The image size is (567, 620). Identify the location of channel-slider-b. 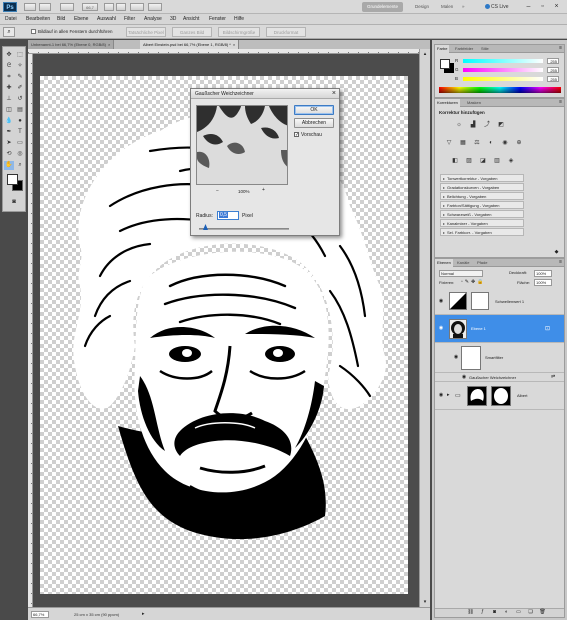
(503, 79).